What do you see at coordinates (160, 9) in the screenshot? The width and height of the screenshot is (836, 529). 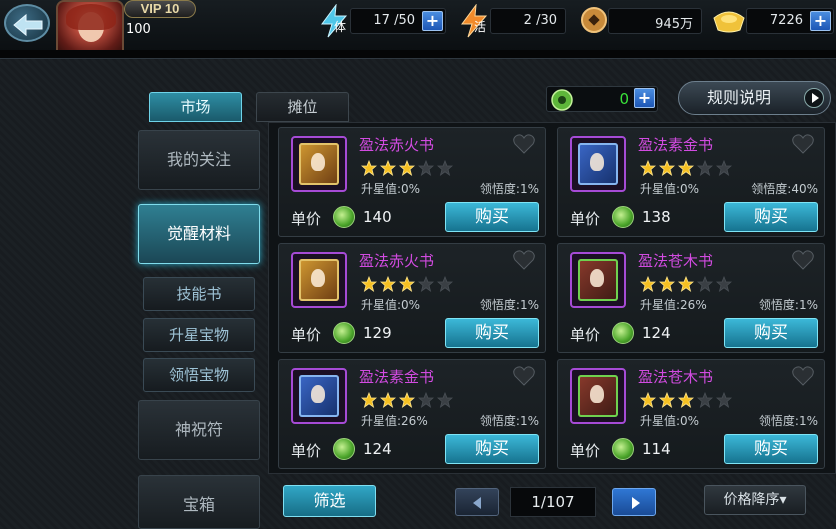 I see `vip-badge: VIP 10` at bounding box center [160, 9].